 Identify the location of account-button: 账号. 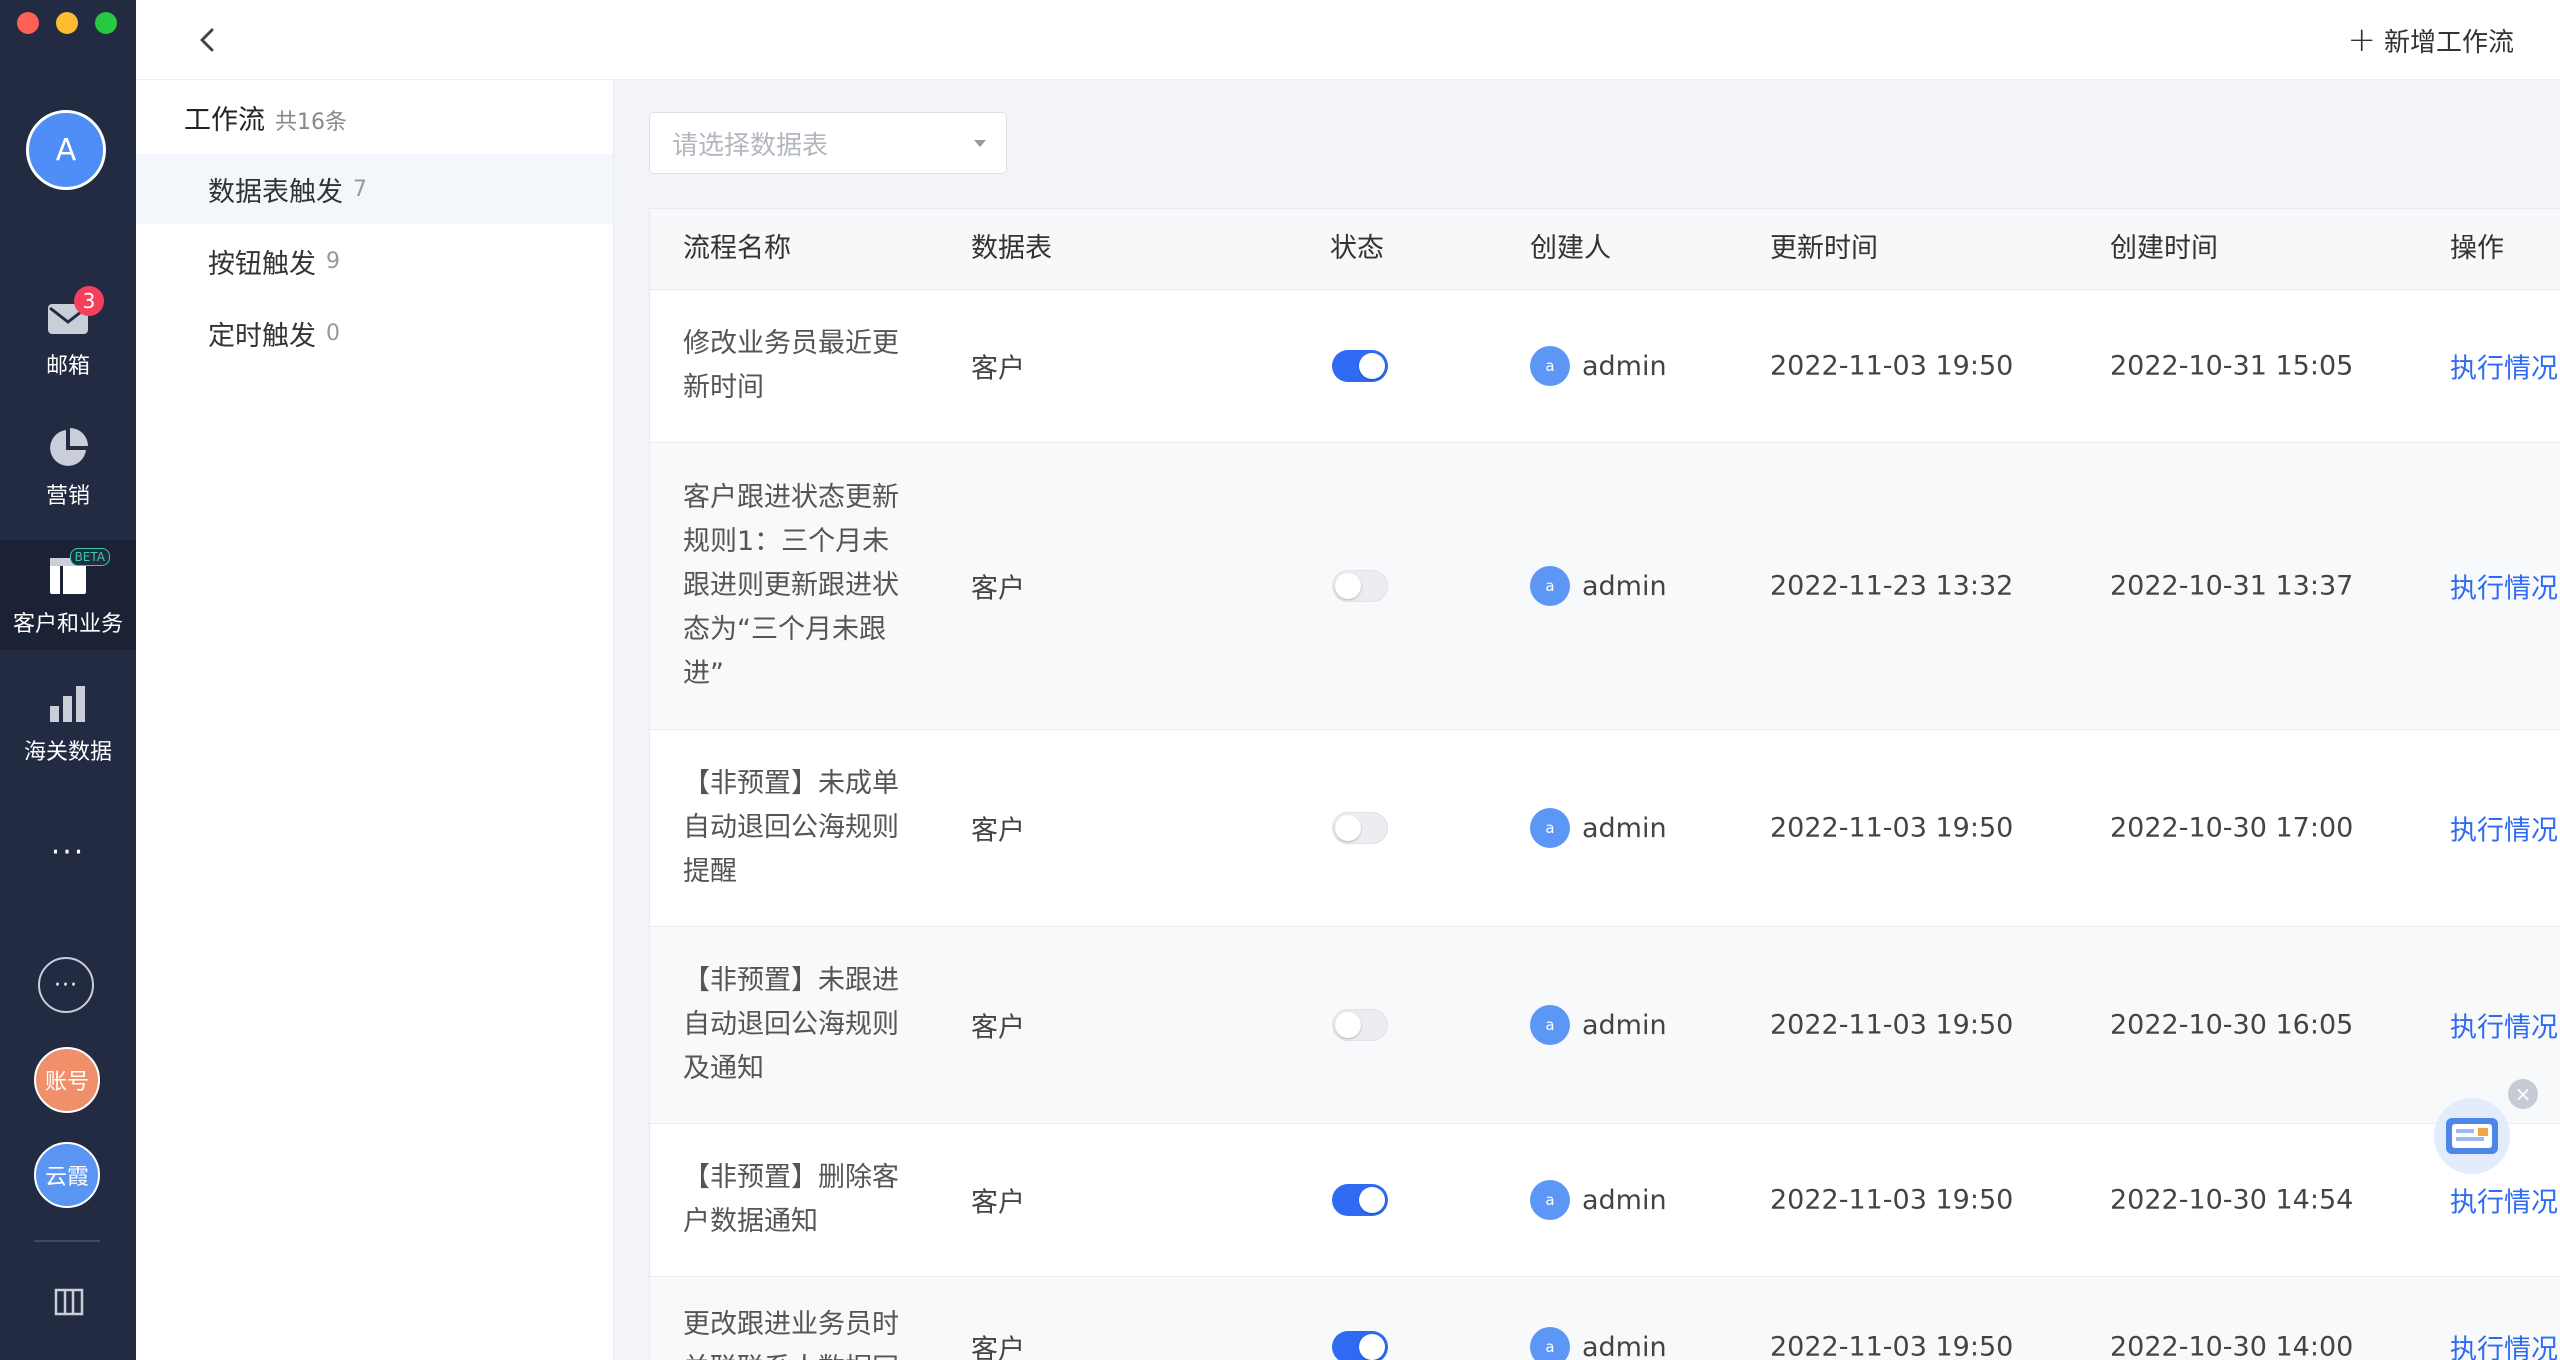
(67, 1080).